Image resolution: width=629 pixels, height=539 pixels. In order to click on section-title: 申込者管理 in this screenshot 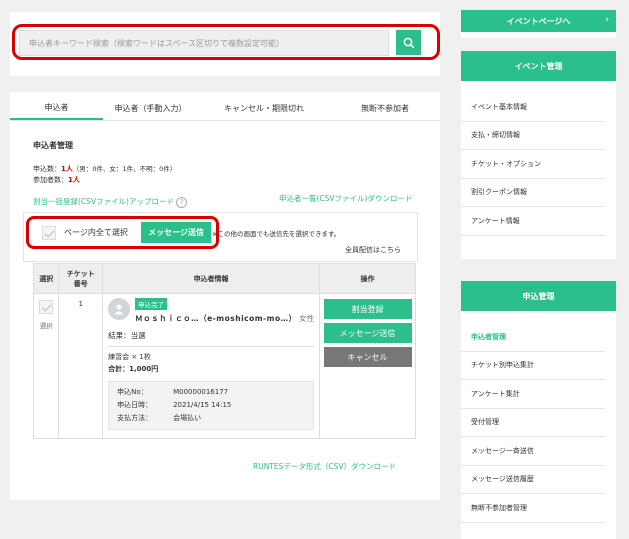, I will do `click(53, 145)`.